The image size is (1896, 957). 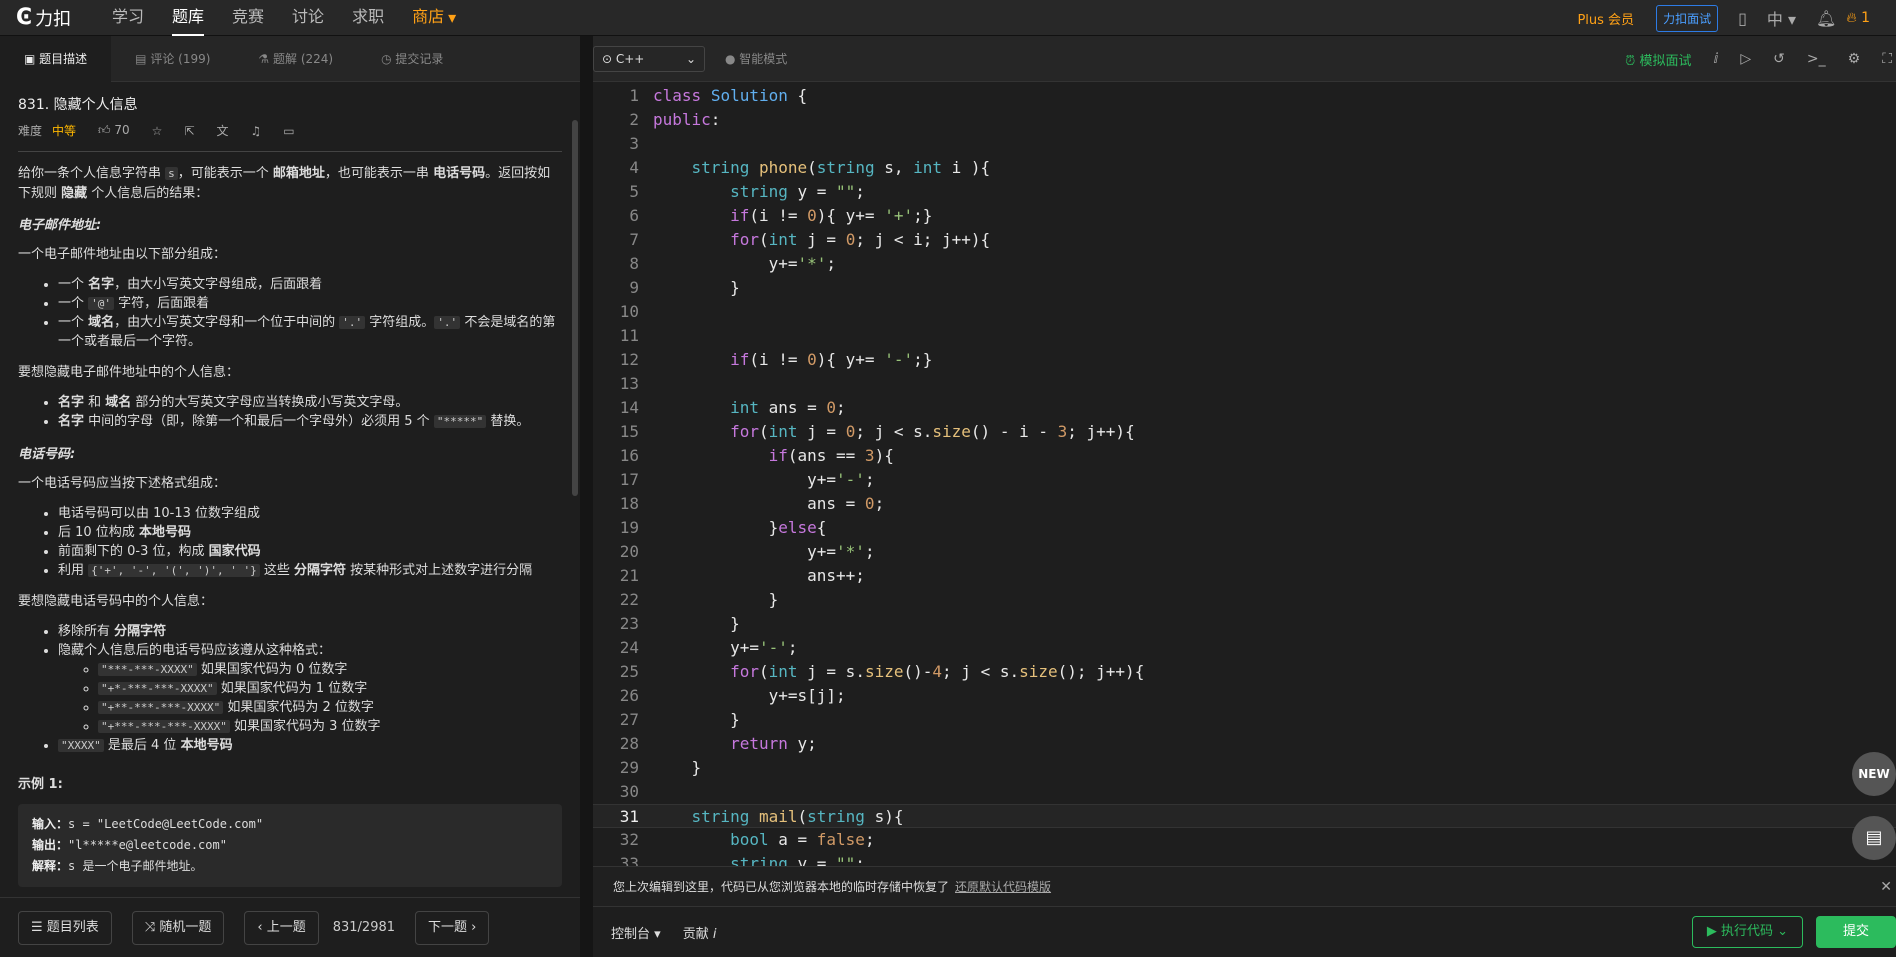 What do you see at coordinates (1244, 648) in the screenshot?
I see `code-line: 24 y+='-';` at bounding box center [1244, 648].